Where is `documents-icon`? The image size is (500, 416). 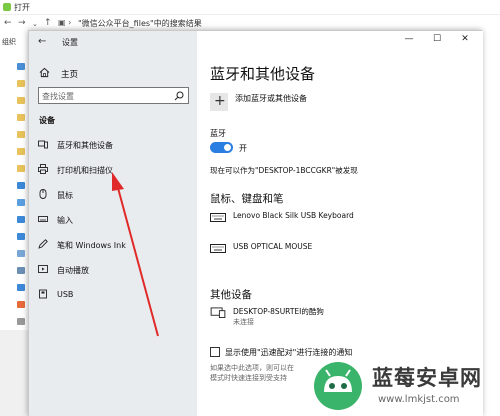
documents-icon is located at coordinates (21, 270).